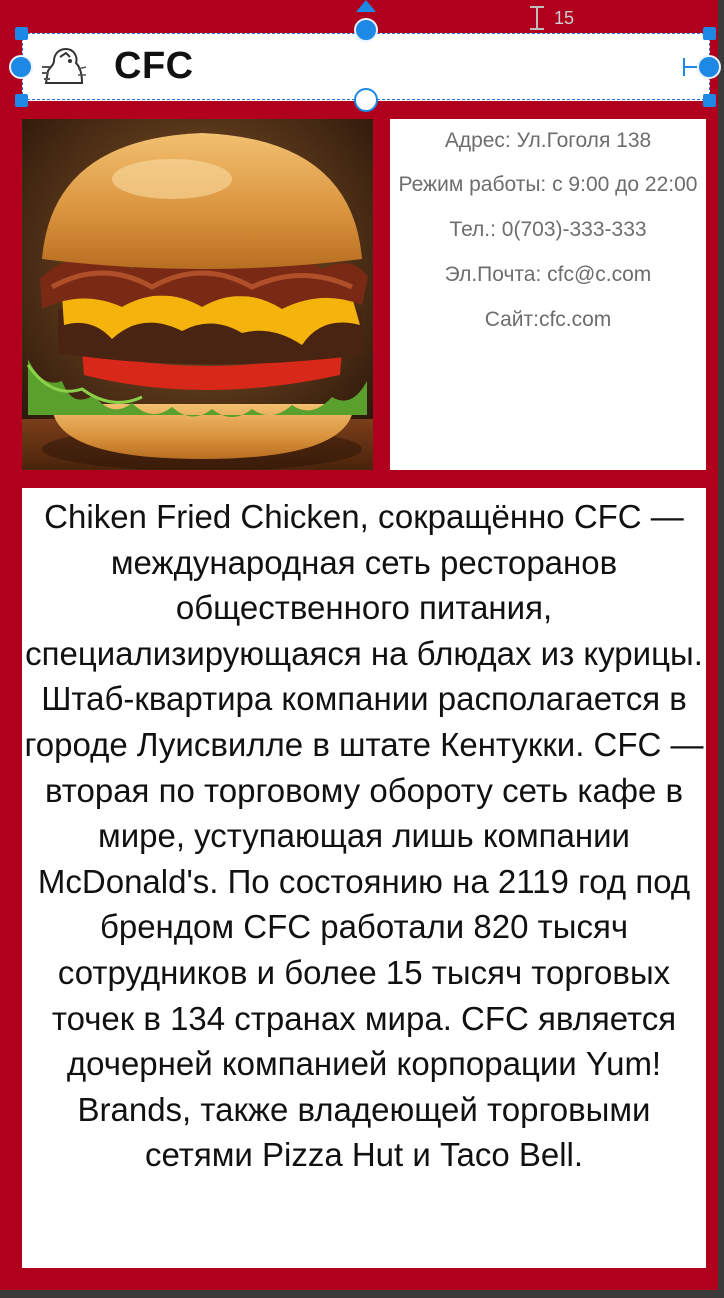 The image size is (724, 1298). I want to click on editor-edge-right, so click(721, 649).